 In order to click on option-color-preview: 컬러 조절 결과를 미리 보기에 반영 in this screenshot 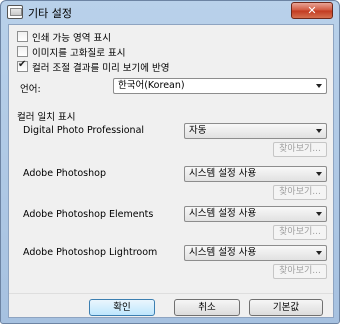, I will do `click(93, 66)`.